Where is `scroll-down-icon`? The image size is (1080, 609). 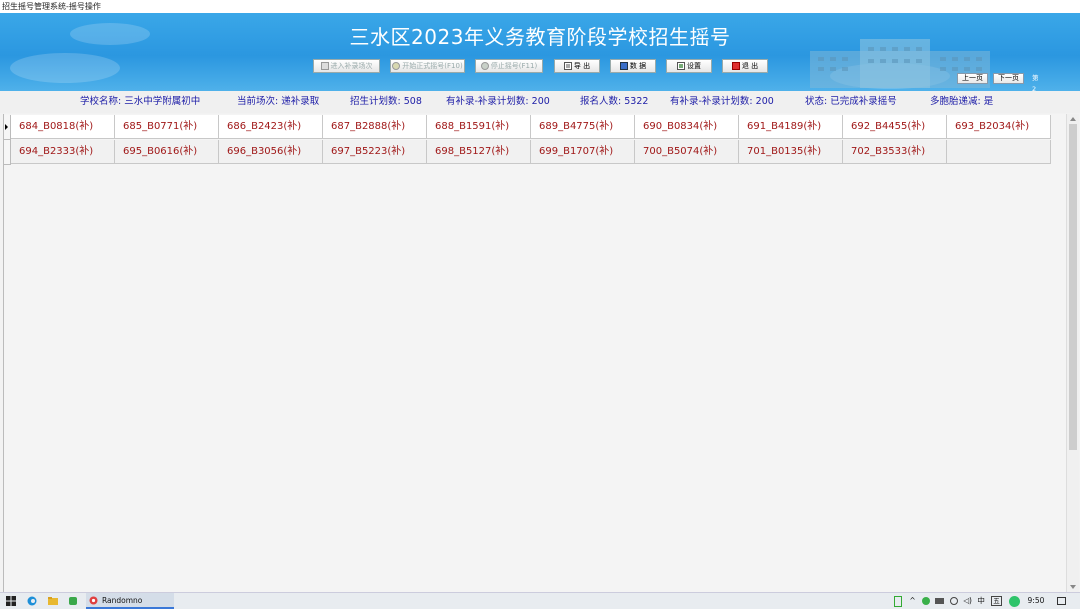 scroll-down-icon is located at coordinates (1073, 587).